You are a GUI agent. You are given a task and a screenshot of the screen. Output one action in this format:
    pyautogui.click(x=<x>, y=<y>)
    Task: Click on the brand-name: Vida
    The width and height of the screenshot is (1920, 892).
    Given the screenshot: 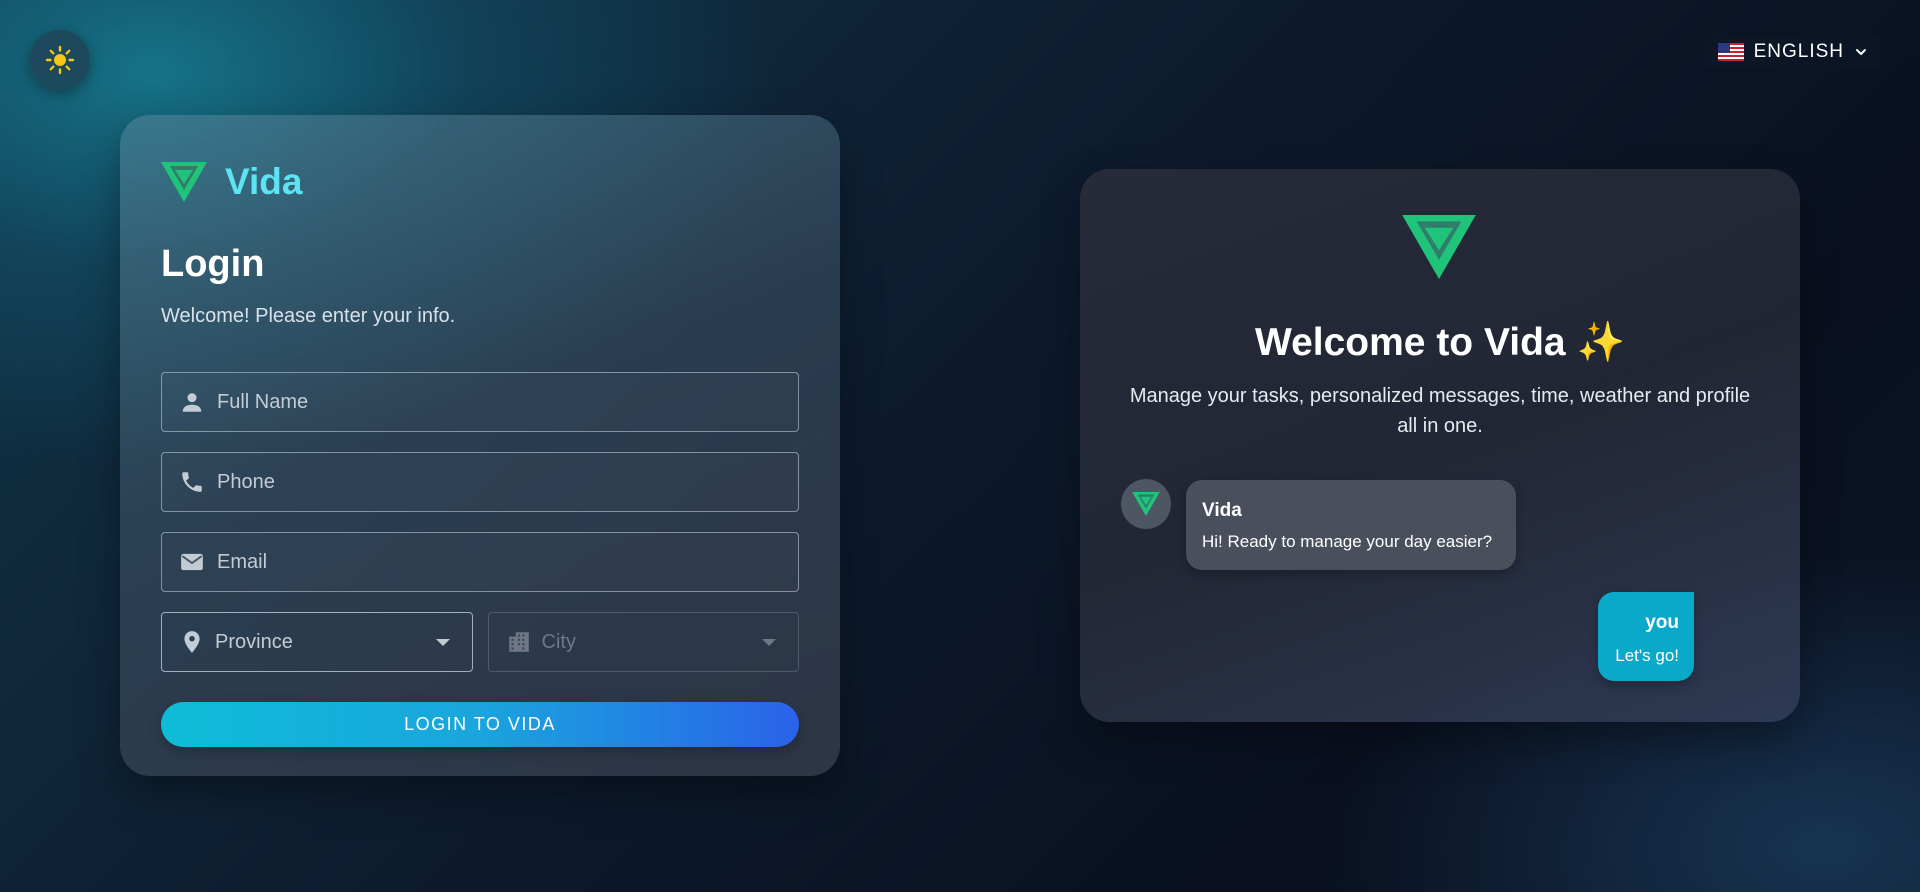 What is the action you would take?
    pyautogui.click(x=264, y=181)
    